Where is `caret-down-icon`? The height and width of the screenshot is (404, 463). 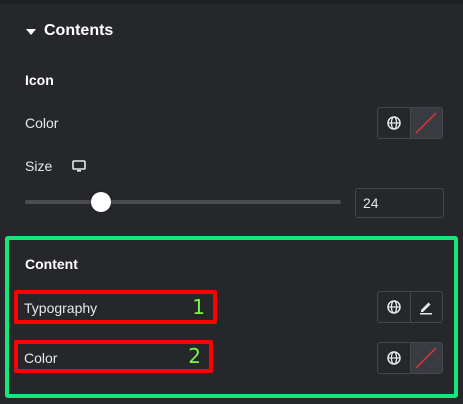
caret-down-icon is located at coordinates (31, 31).